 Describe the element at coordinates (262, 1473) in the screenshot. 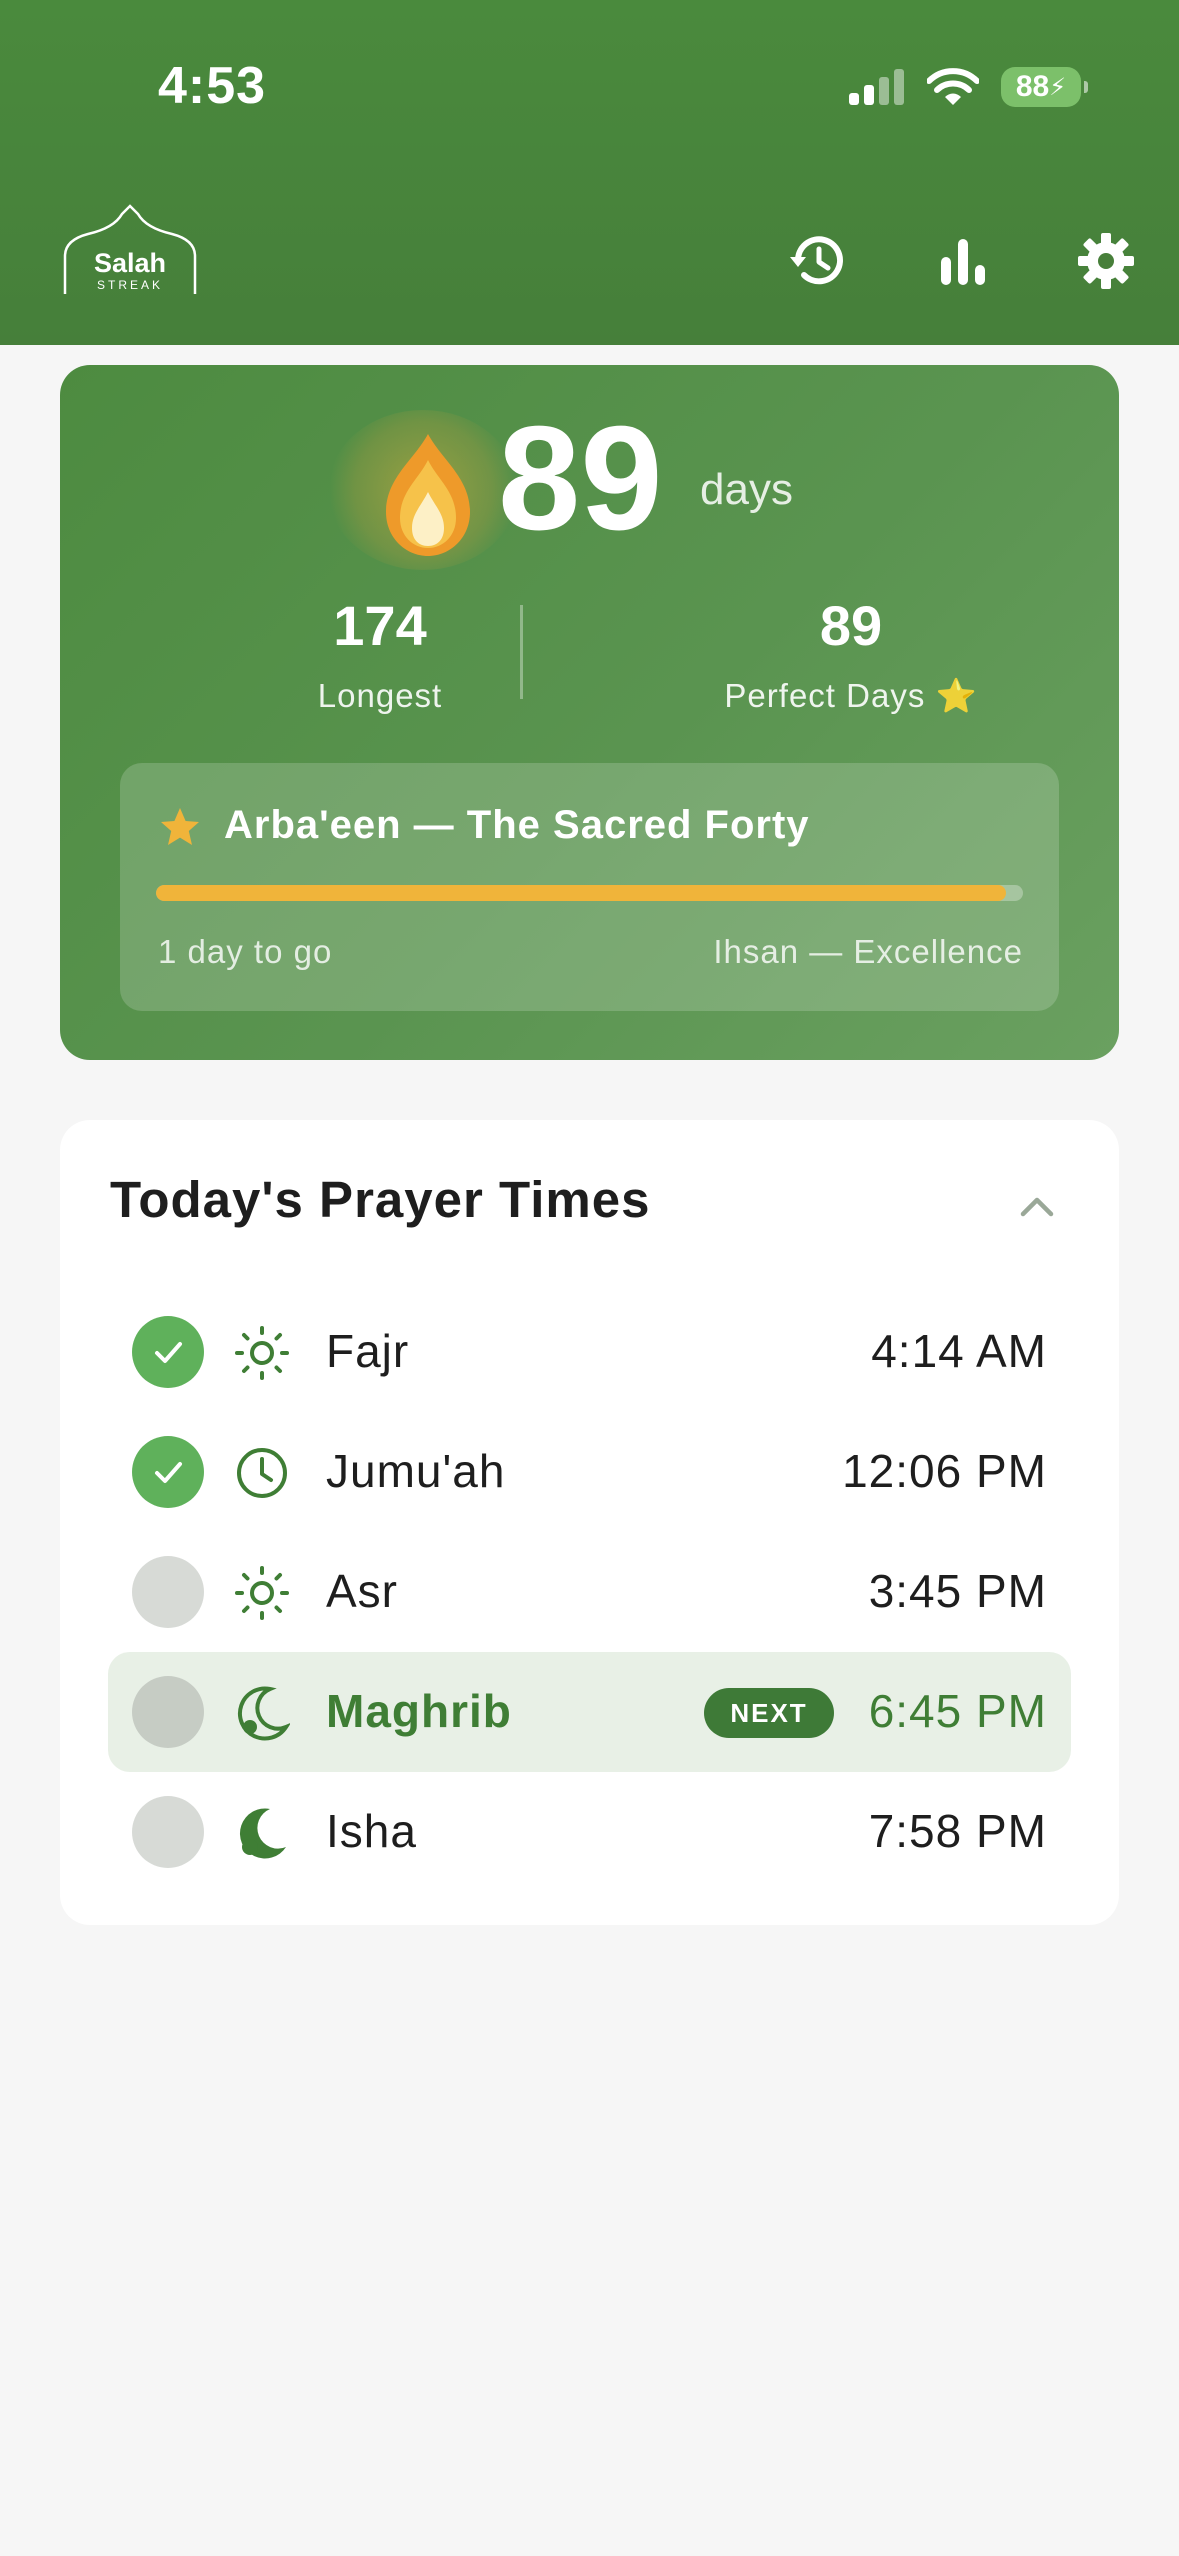

I see `clock-icon` at that location.